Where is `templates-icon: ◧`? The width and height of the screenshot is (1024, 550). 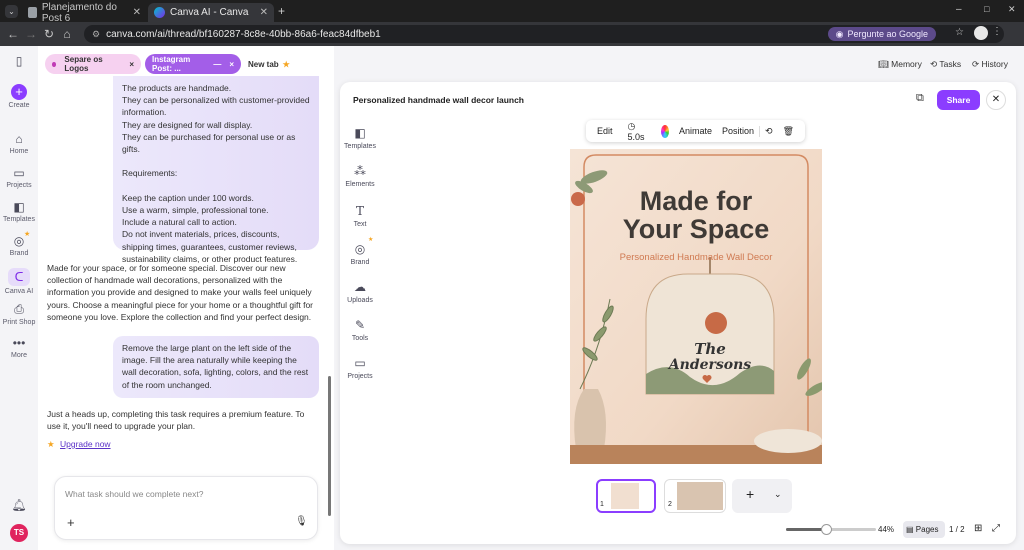 templates-icon: ◧ is located at coordinates (19, 207).